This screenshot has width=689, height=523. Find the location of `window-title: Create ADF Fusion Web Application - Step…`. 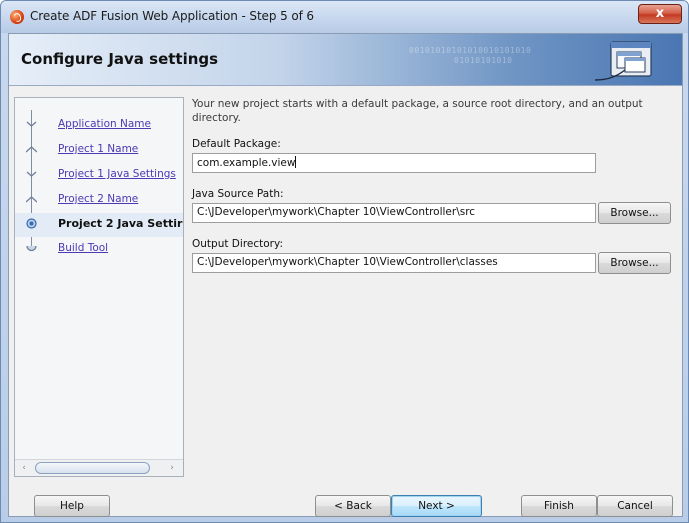

window-title: Create ADF Fusion Web Application - Step… is located at coordinates (172, 16).